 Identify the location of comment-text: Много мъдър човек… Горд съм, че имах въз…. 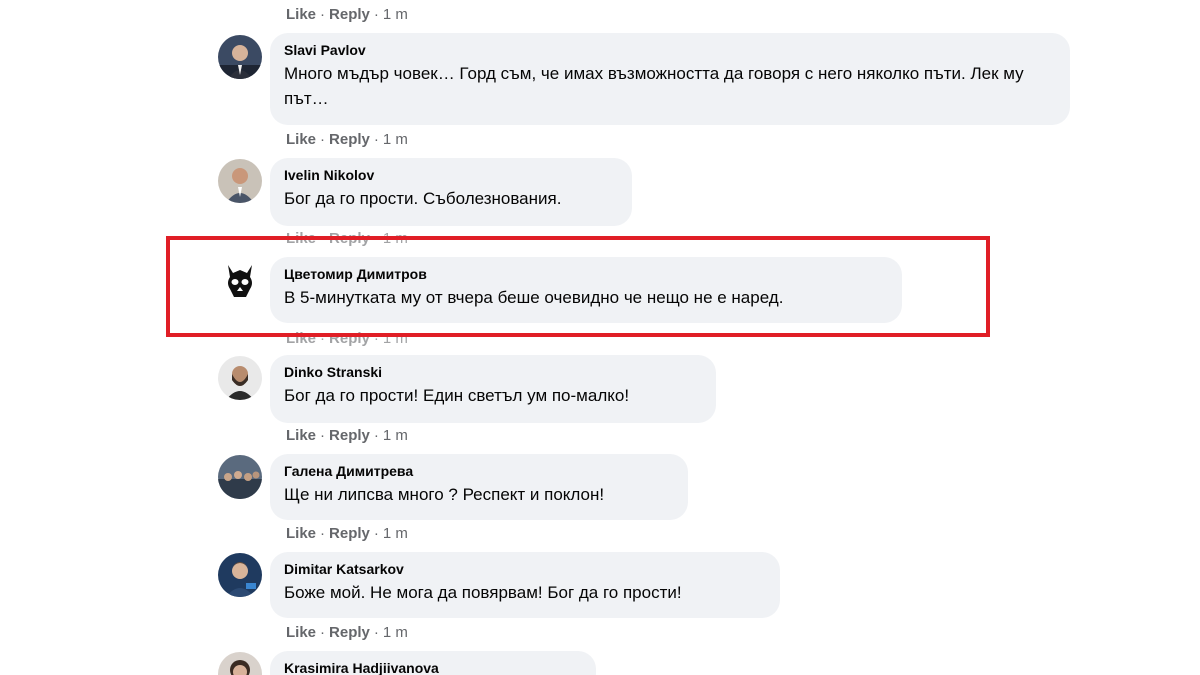
(654, 86).